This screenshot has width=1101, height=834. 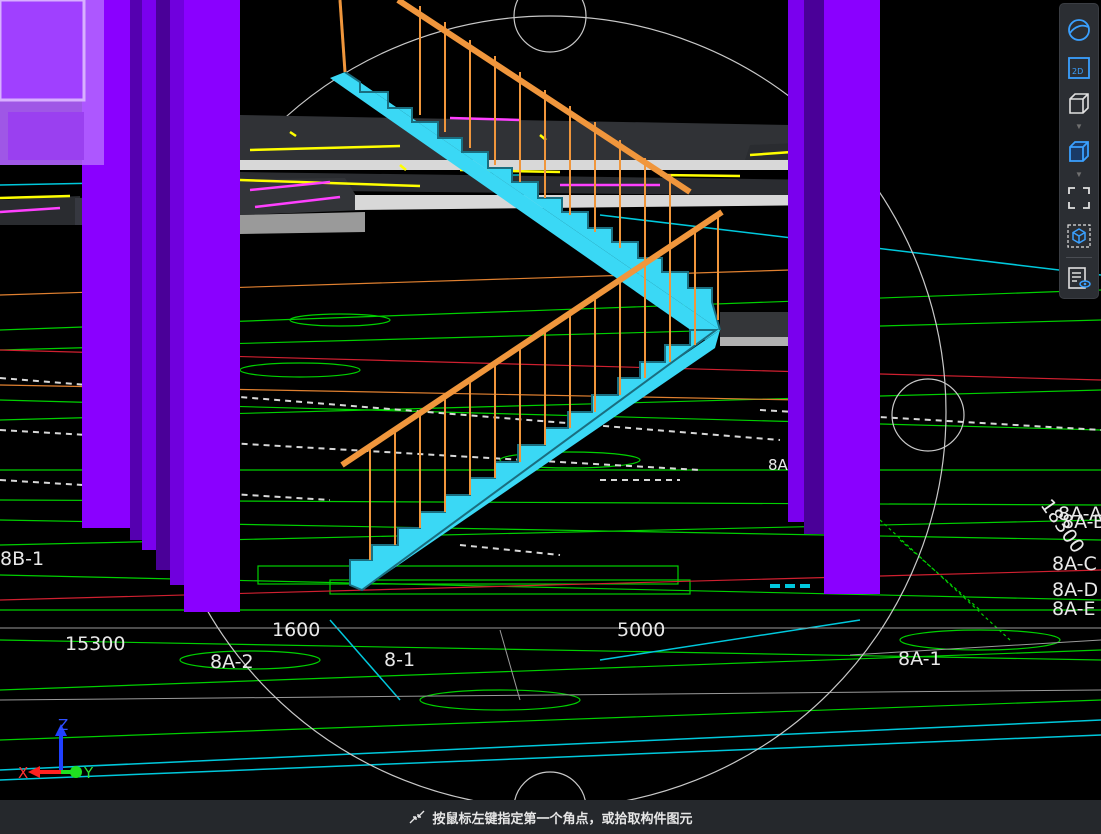 I want to click on status-bar: 按鼠标左键指定第一个角点，或拾取构件图元, so click(x=550, y=817).